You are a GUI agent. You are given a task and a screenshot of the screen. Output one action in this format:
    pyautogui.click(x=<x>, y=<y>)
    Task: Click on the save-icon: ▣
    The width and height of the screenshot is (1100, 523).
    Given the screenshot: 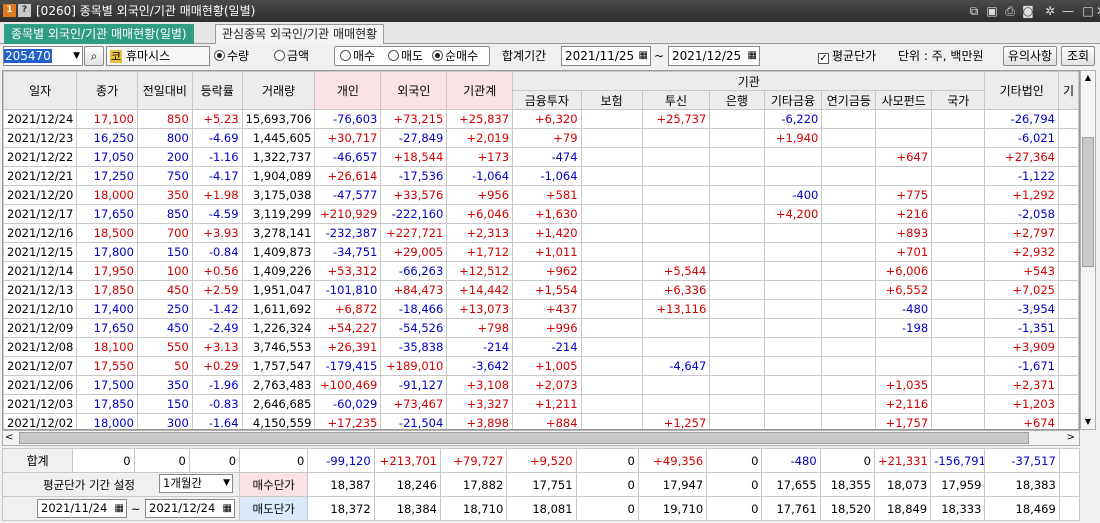 What is the action you would take?
    pyautogui.click(x=992, y=11)
    